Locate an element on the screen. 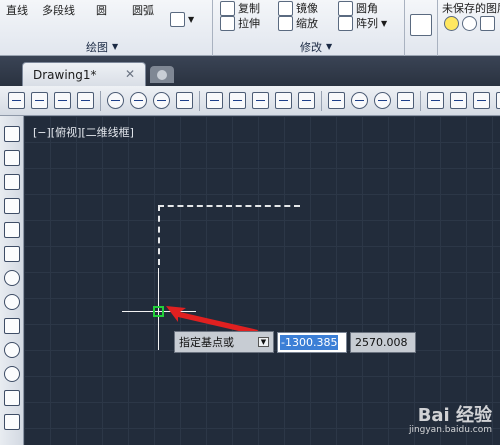  y-coordinate-value: 2570.008 is located at coordinates (381, 342).